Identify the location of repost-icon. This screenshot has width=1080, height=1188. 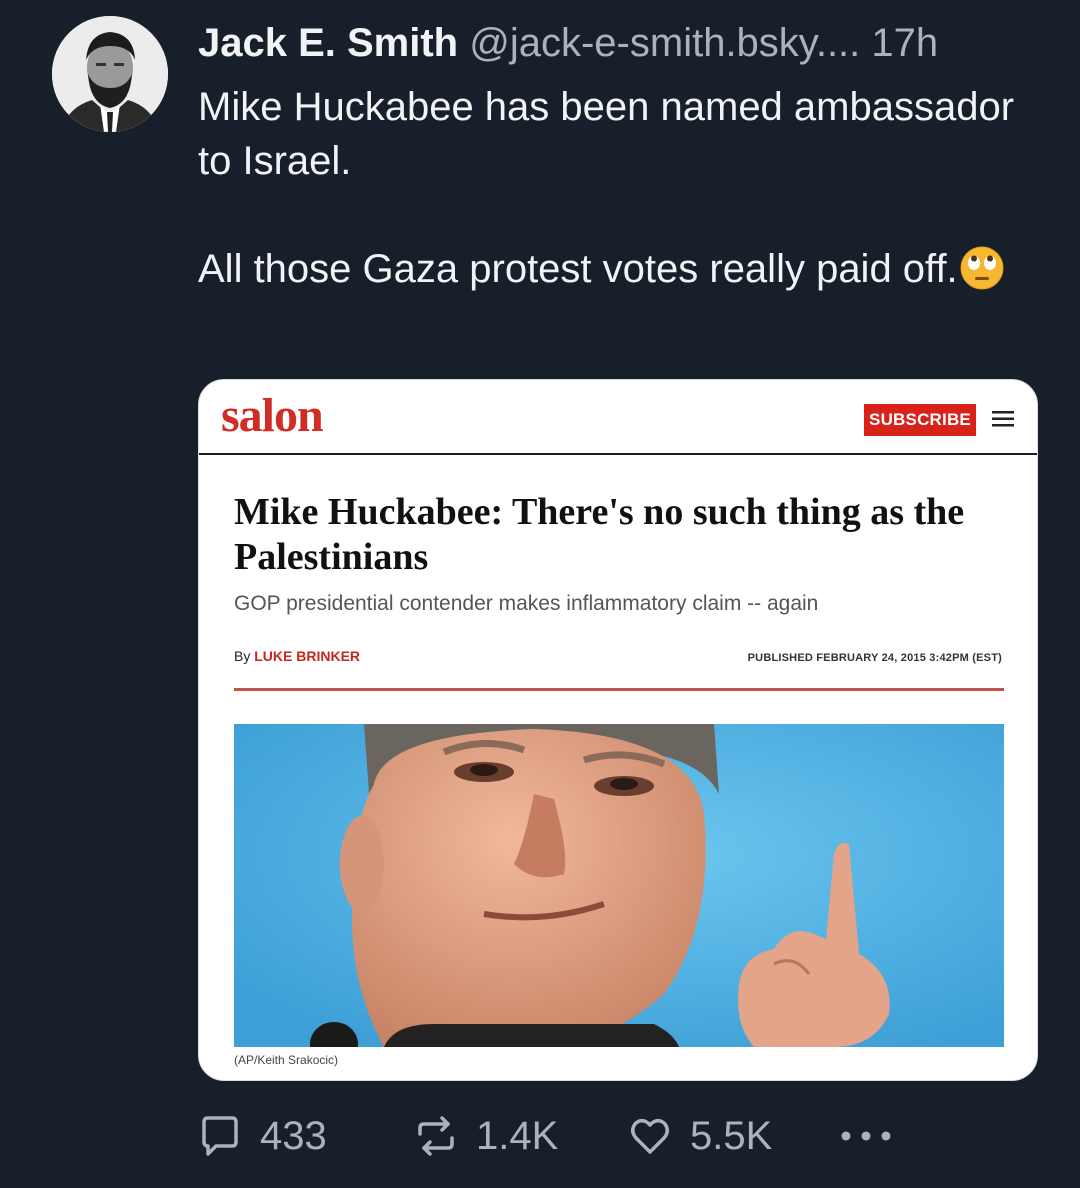
(436, 1136).